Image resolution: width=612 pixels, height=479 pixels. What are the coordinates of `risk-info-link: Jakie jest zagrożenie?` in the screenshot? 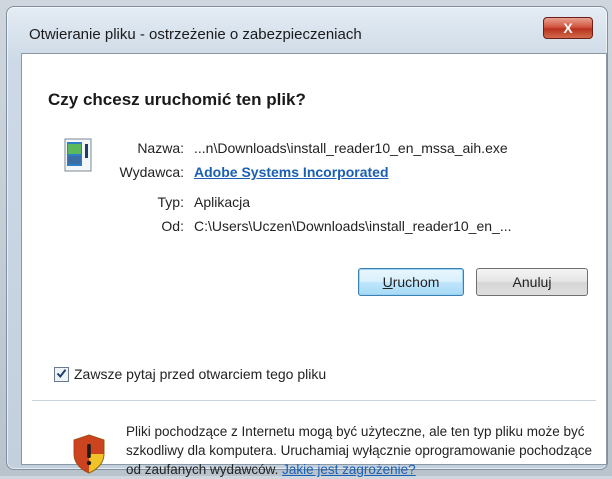 It's located at (349, 469).